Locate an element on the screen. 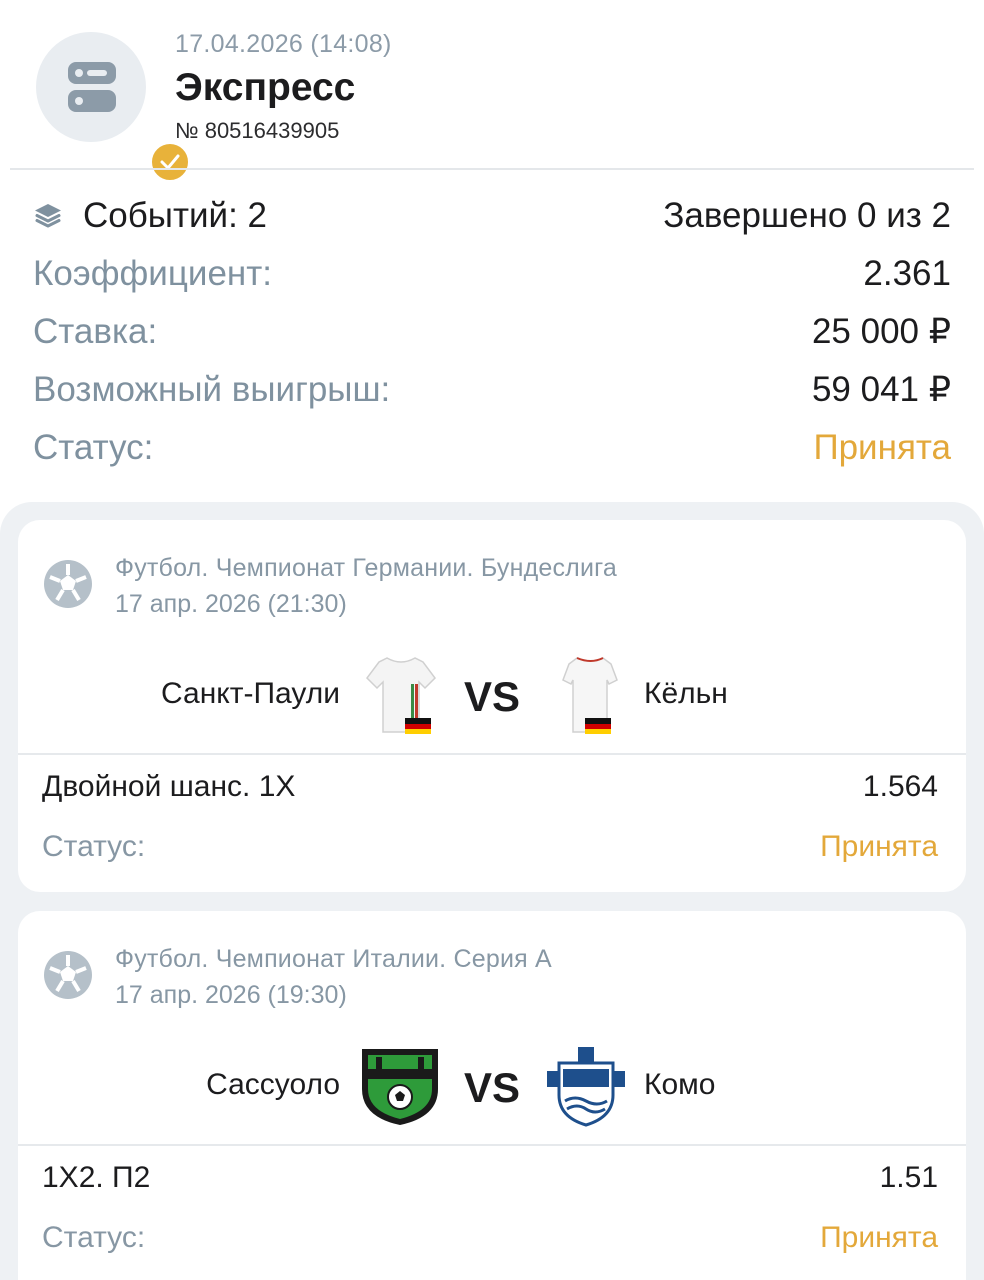 This screenshot has height=1280, width=984. home-team: Санкт-Паули is located at coordinates (250, 693).